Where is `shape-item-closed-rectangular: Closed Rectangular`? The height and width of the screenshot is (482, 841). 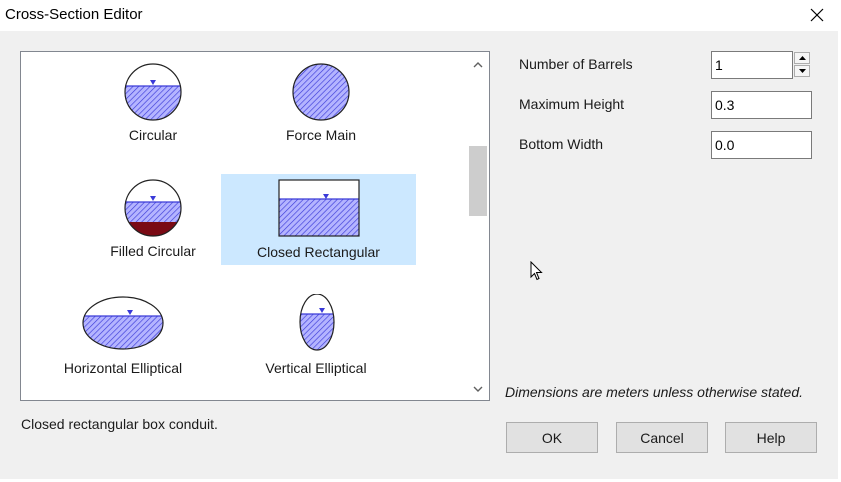
shape-item-closed-rectangular: Closed Rectangular is located at coordinates (318, 219).